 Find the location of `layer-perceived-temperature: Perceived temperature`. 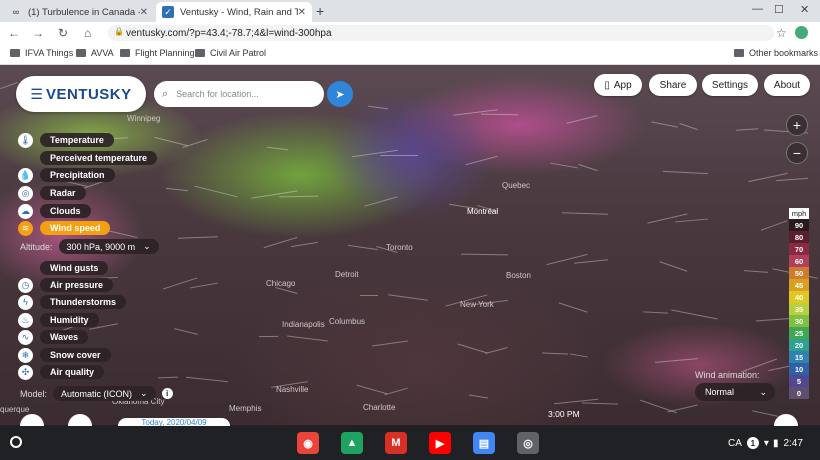

layer-perceived-temperature: Perceived temperature is located at coordinates (88, 158).